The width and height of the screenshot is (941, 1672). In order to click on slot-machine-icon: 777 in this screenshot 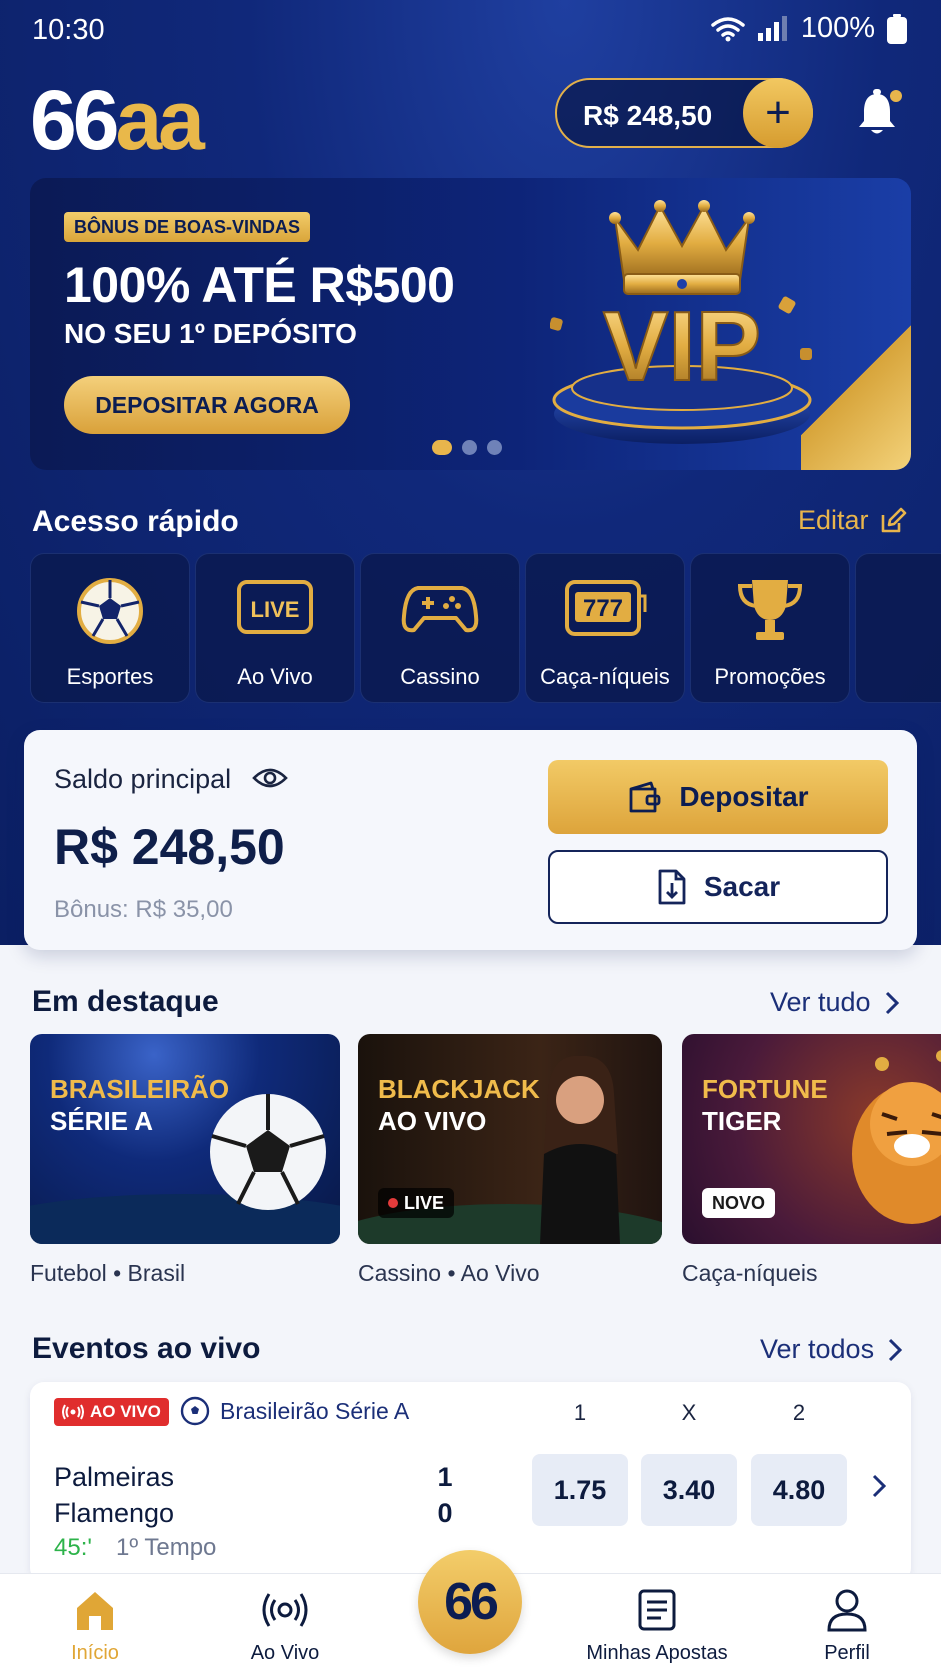, I will do `click(606, 608)`.